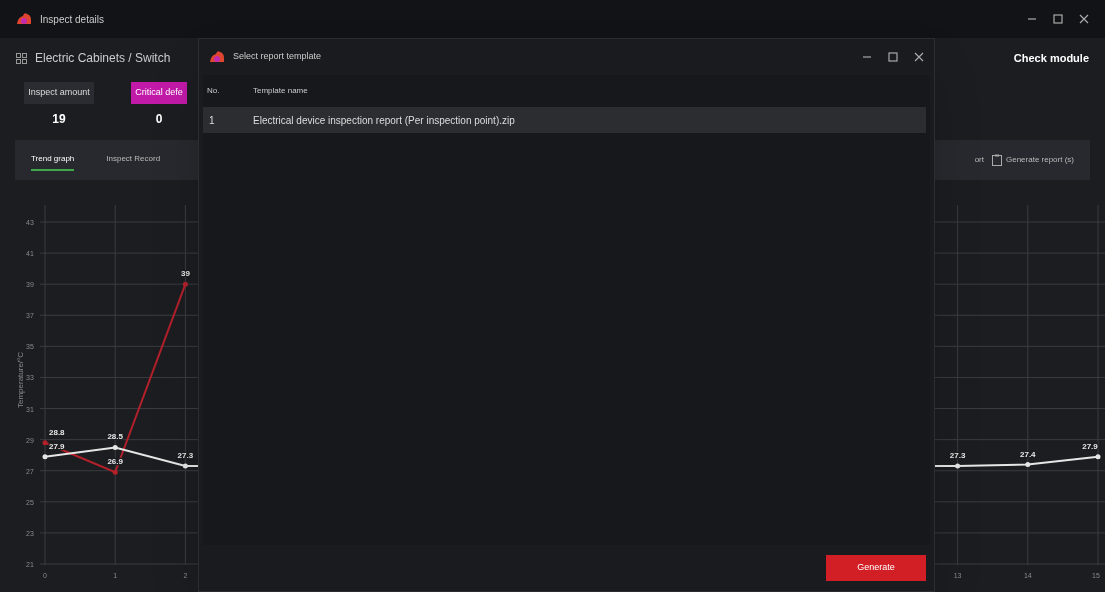 This screenshot has height=592, width=1105. What do you see at coordinates (564, 120) in the screenshot?
I see `table-row: 1 Electrical device inspection report (Per inspection point).zip` at bounding box center [564, 120].